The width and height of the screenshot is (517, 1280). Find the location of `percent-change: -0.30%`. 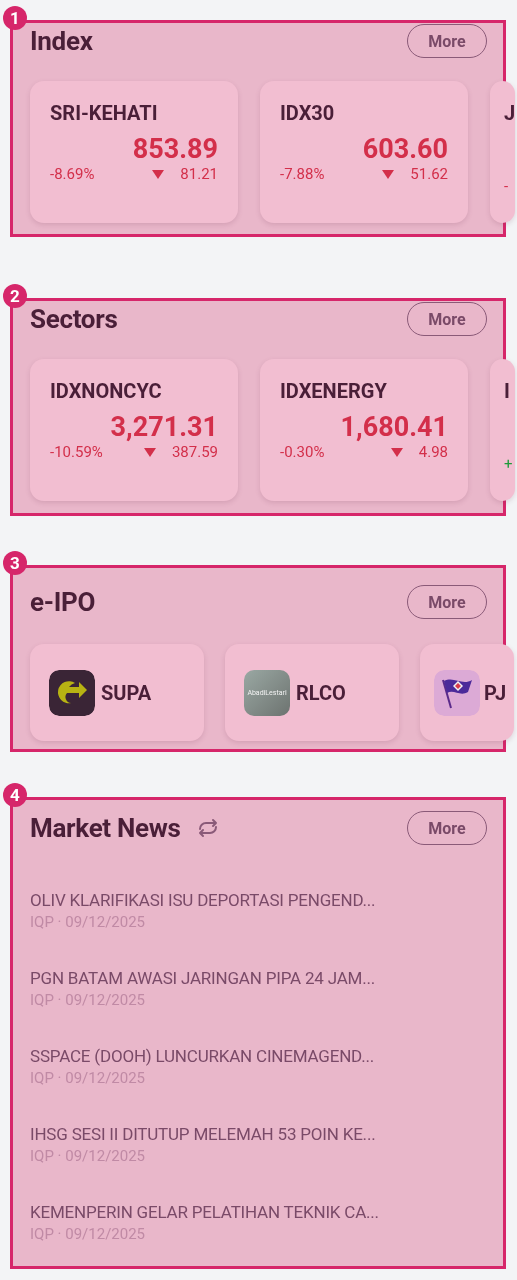

percent-change: -0.30% is located at coordinates (302, 452).